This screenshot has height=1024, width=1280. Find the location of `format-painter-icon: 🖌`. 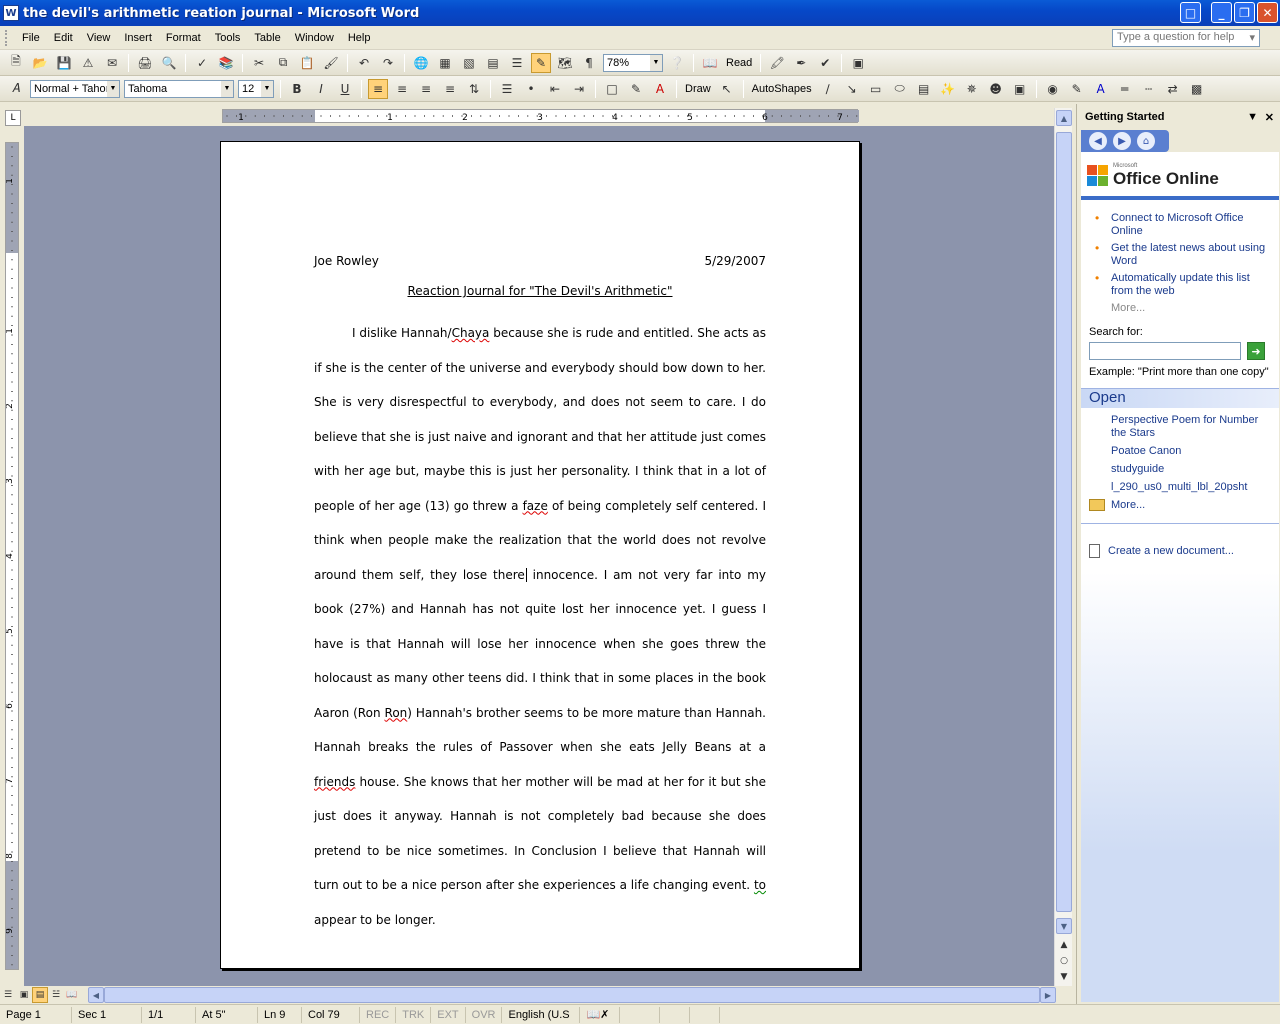

format-painter-icon: 🖌 is located at coordinates (331, 63).